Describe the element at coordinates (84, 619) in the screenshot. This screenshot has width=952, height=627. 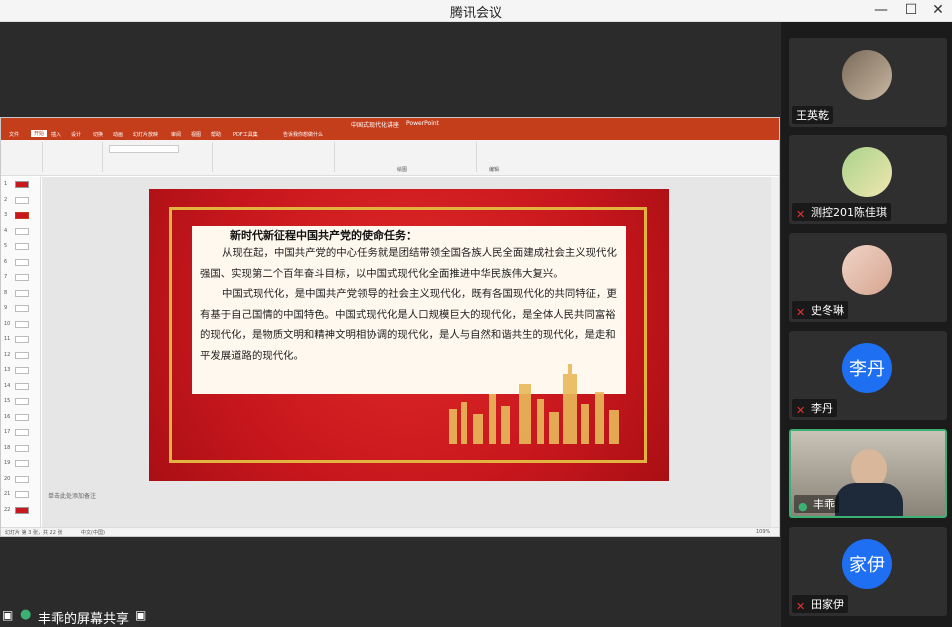
I see `share-label: 丰乖的屏幕共享` at that location.